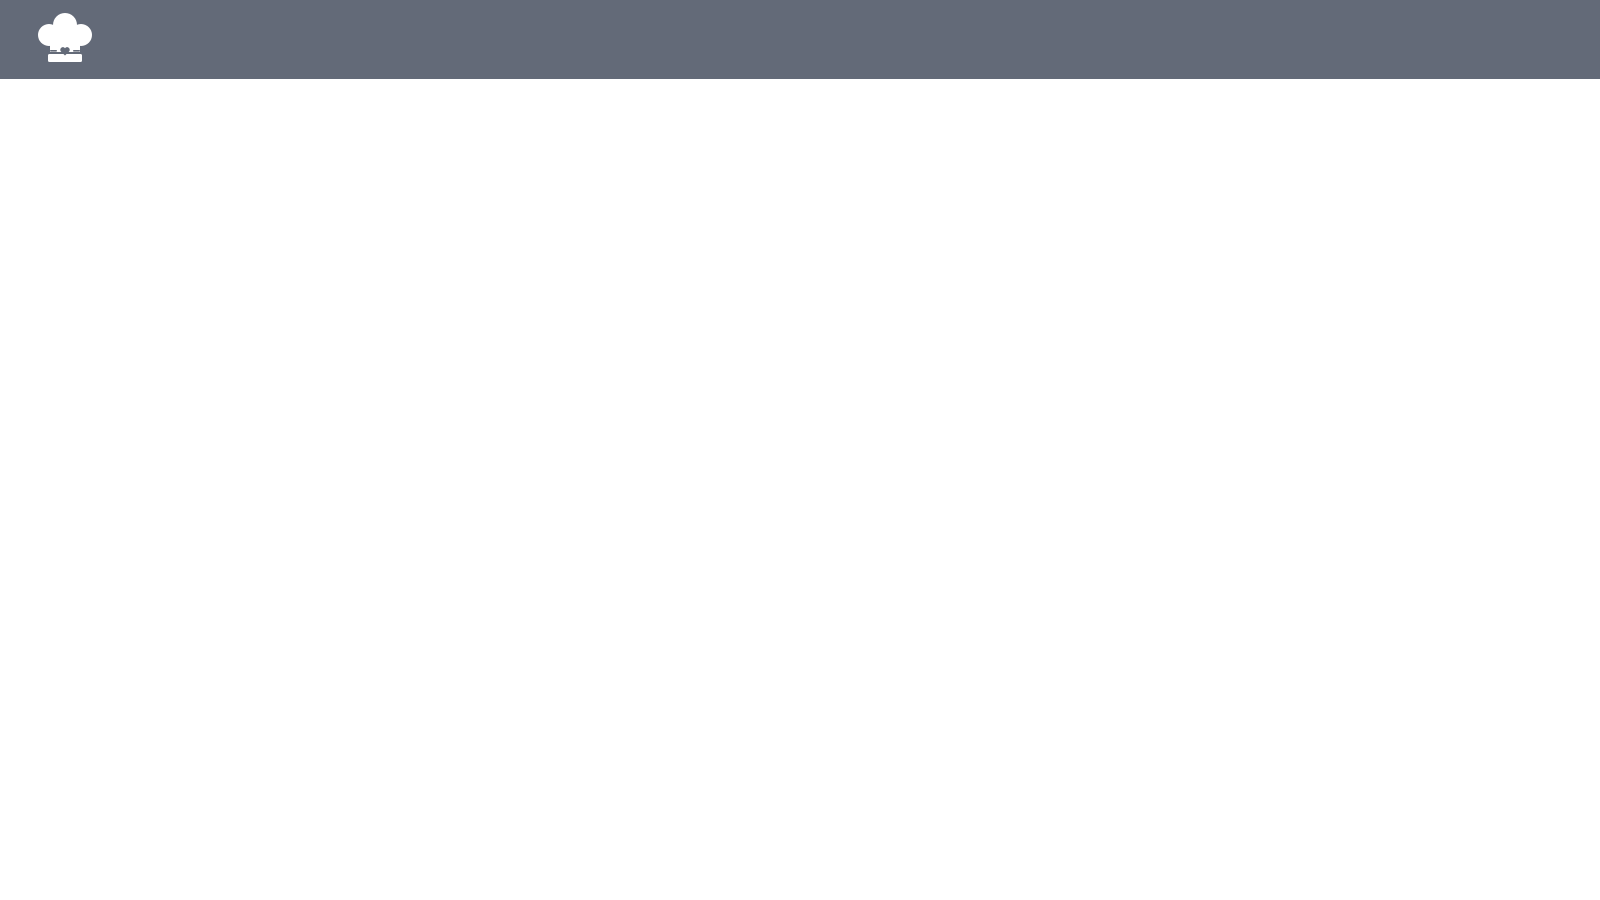 The image size is (1600, 900). What do you see at coordinates (800, 39) in the screenshot?
I see `app-header` at bounding box center [800, 39].